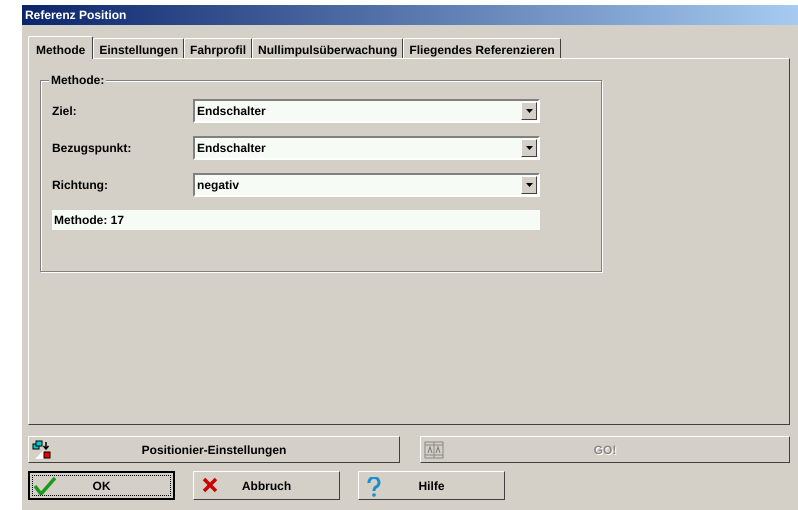 The height and width of the screenshot is (510, 798). What do you see at coordinates (61, 47) in the screenshot?
I see `tab: Methode` at bounding box center [61, 47].